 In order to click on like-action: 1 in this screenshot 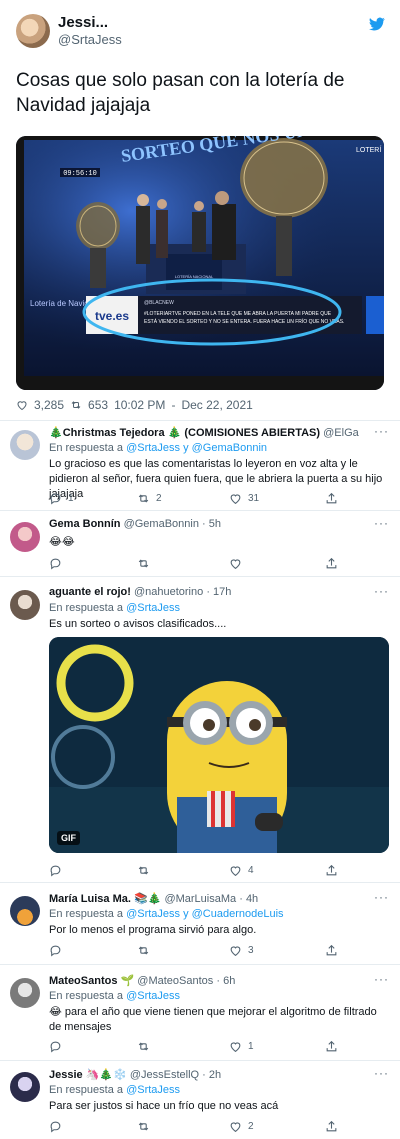, I will do `click(241, 1046)`.